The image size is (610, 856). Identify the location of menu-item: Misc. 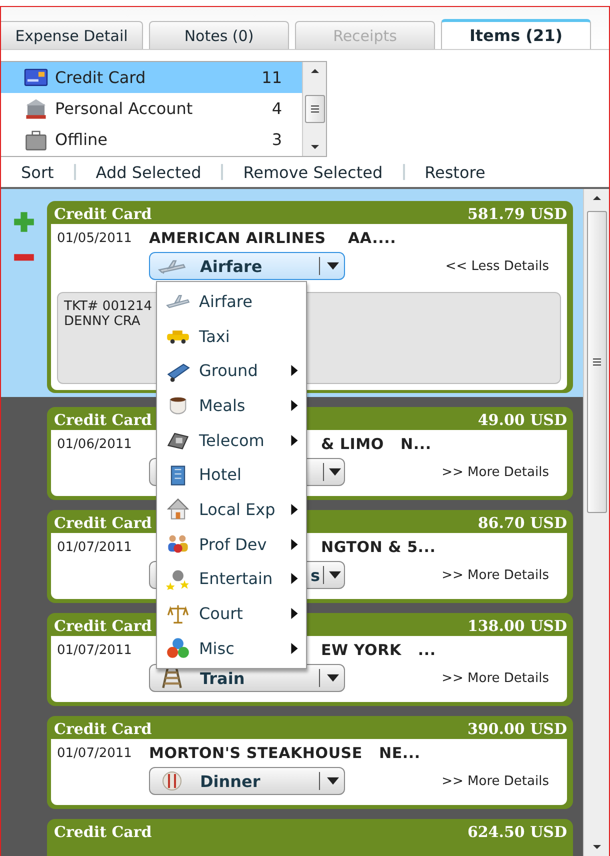
(231, 648).